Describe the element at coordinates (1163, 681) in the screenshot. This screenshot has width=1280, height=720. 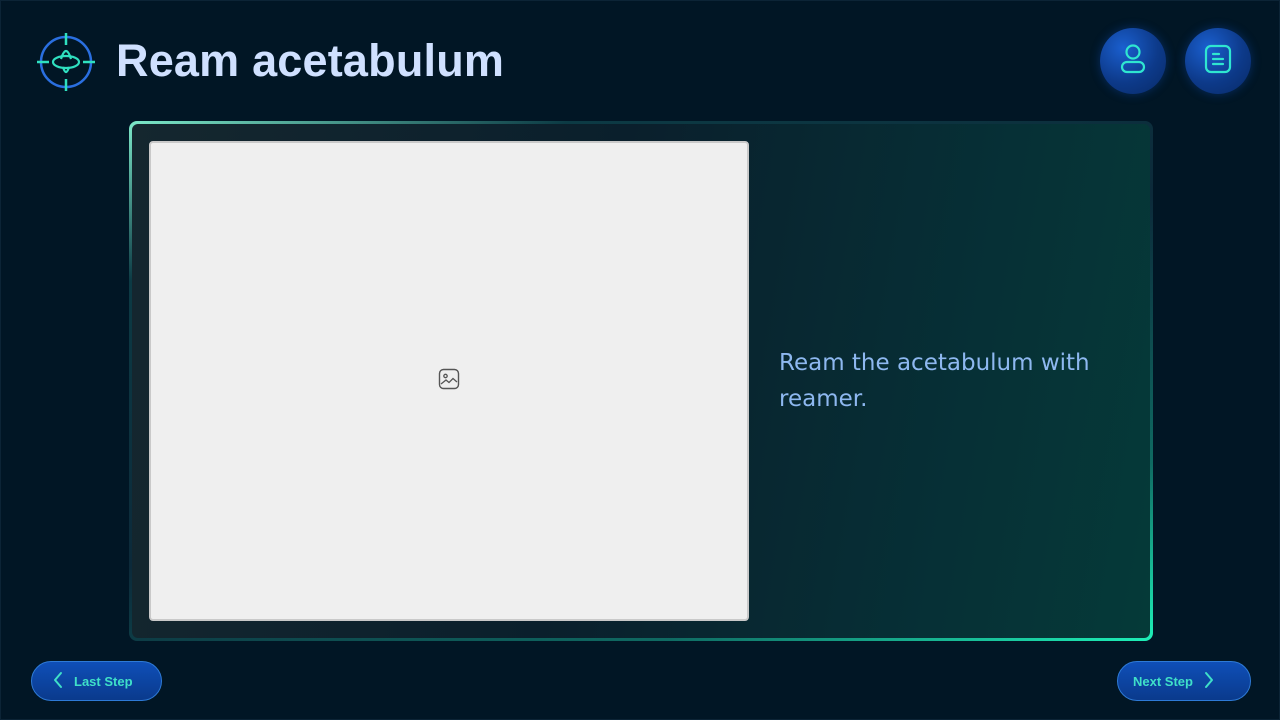
I see `next-step-label: Next Step` at that location.